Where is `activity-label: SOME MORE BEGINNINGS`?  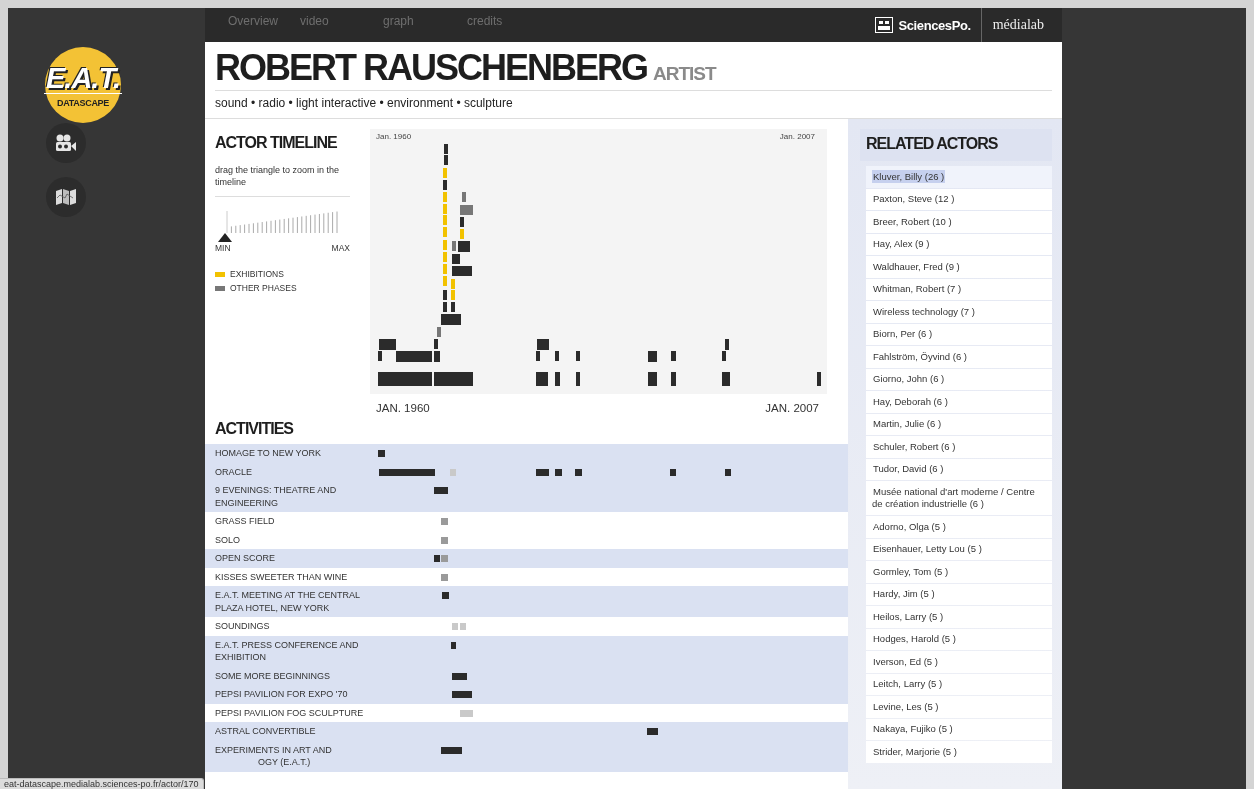 activity-label: SOME MORE BEGINNINGS is located at coordinates (290, 675).